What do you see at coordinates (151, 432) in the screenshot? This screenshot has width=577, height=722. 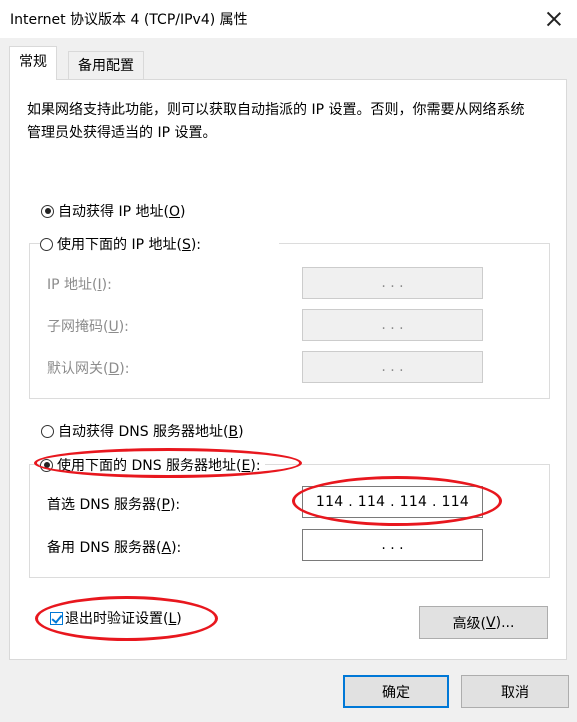 I see `radio-auto-dns-label: 自动获得 DNS 服务器地址(B)` at bounding box center [151, 432].